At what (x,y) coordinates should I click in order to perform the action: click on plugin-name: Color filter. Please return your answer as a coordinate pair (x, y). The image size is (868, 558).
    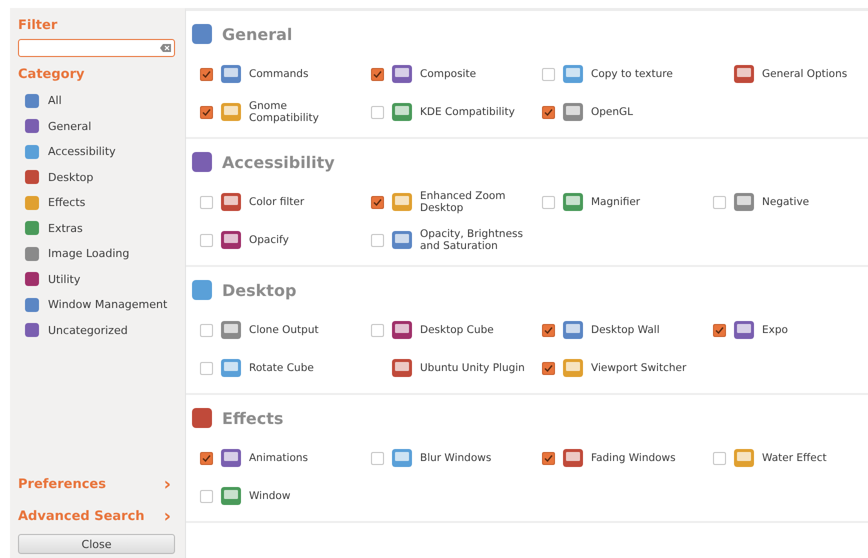
    Looking at the image, I should click on (276, 202).